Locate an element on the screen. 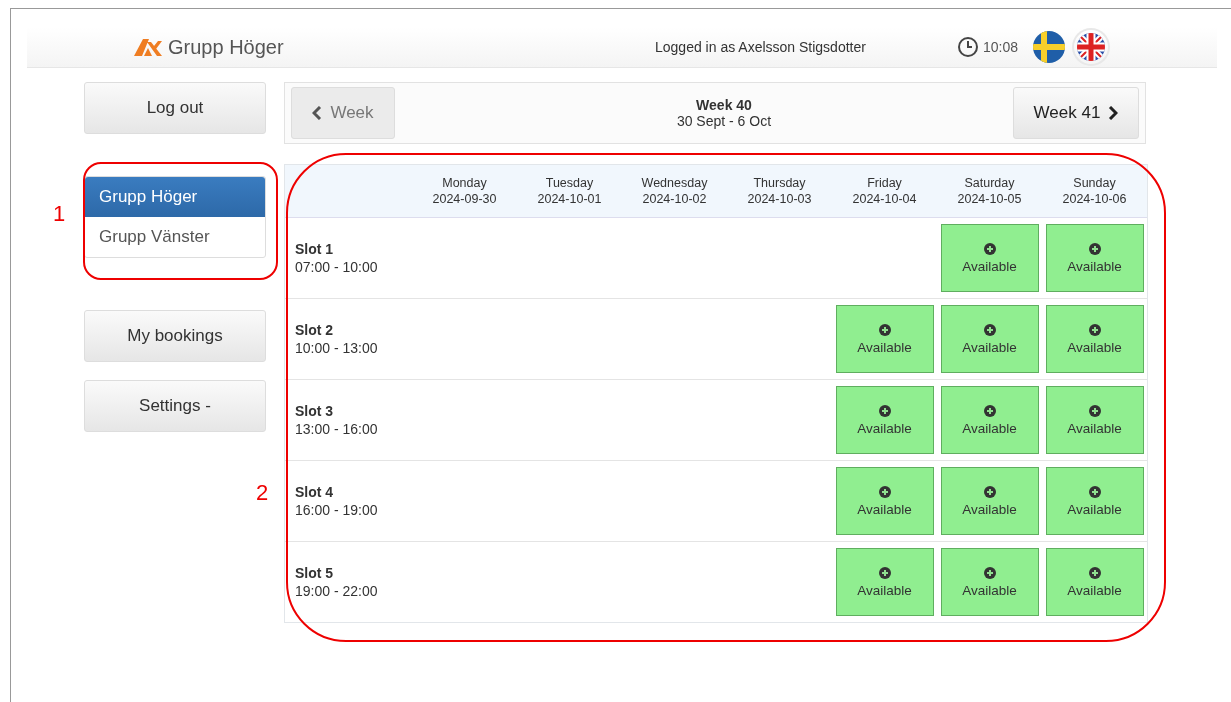 Image resolution: width=1231 pixels, height=702 pixels. slot-label: Slot 2 10:00 - 13:00 is located at coordinates (336, 339).